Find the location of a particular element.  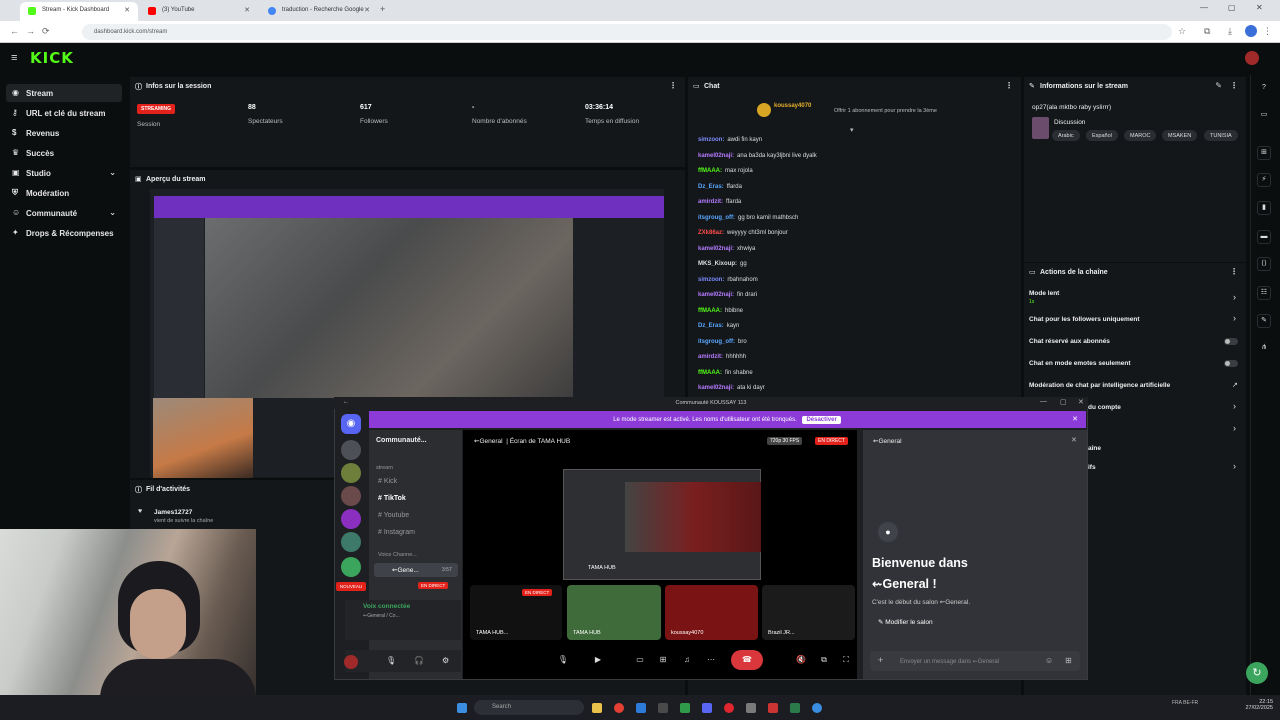

url-input: dashboard.kick.com/stream is located at coordinates (627, 32).